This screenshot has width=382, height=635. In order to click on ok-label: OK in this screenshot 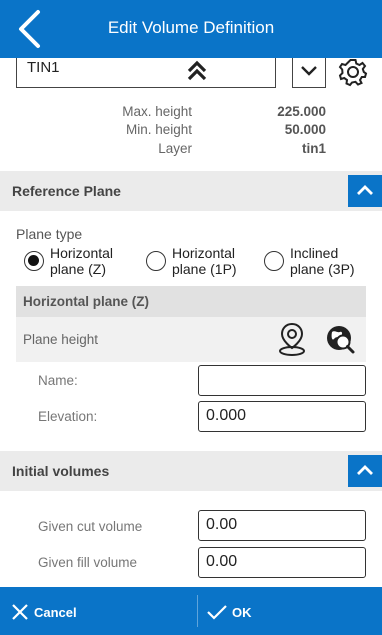, I will do `click(242, 612)`.